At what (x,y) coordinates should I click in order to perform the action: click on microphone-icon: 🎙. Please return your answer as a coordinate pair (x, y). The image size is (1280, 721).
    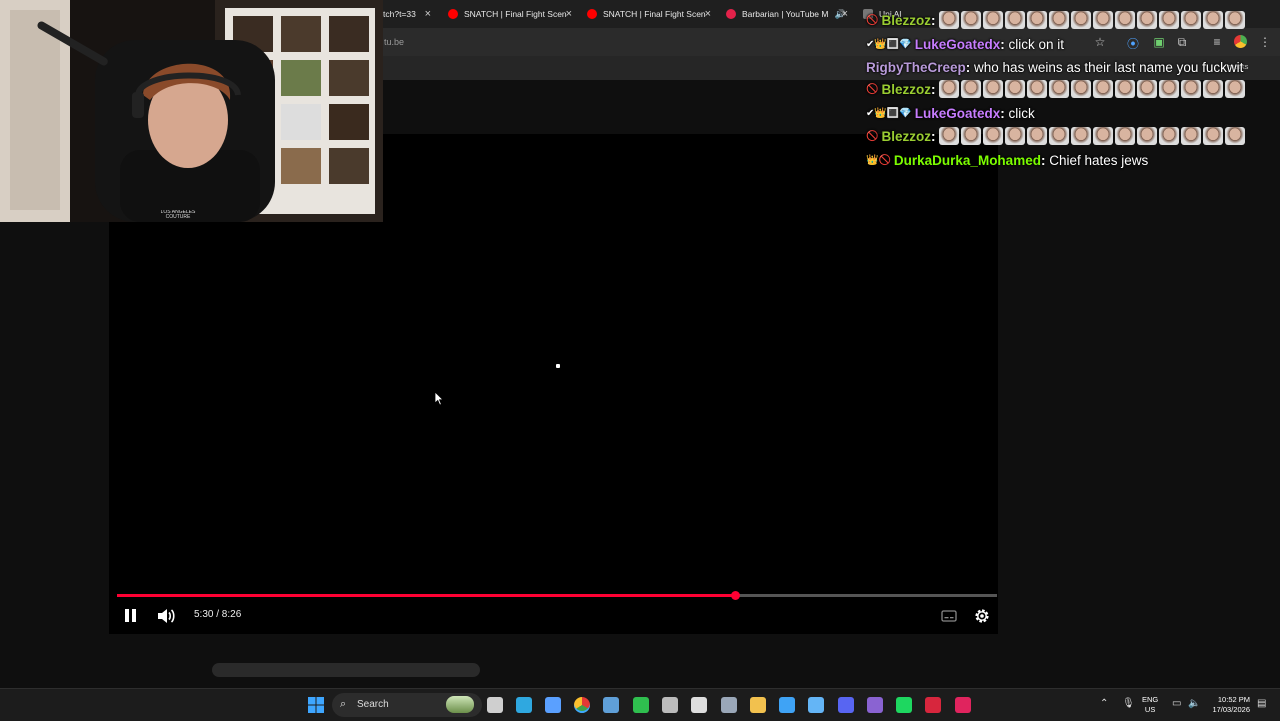
    Looking at the image, I should click on (1128, 703).